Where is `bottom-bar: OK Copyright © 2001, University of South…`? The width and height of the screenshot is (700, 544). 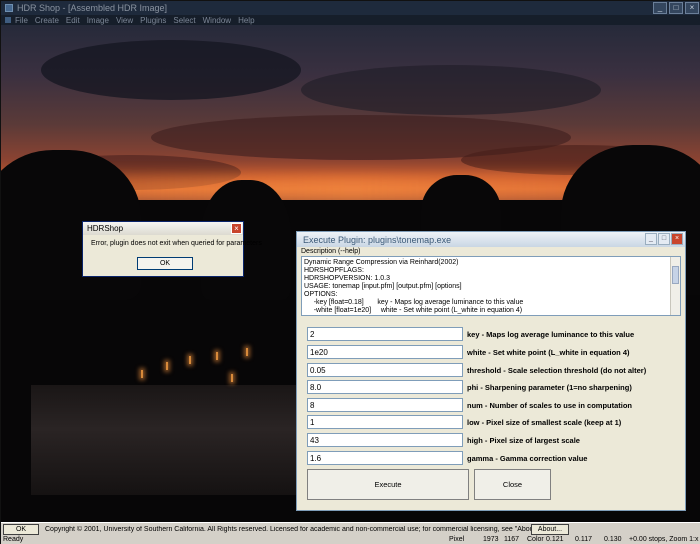
bottom-bar: OK Copyright © 2001, University of South… is located at coordinates (350, 528).